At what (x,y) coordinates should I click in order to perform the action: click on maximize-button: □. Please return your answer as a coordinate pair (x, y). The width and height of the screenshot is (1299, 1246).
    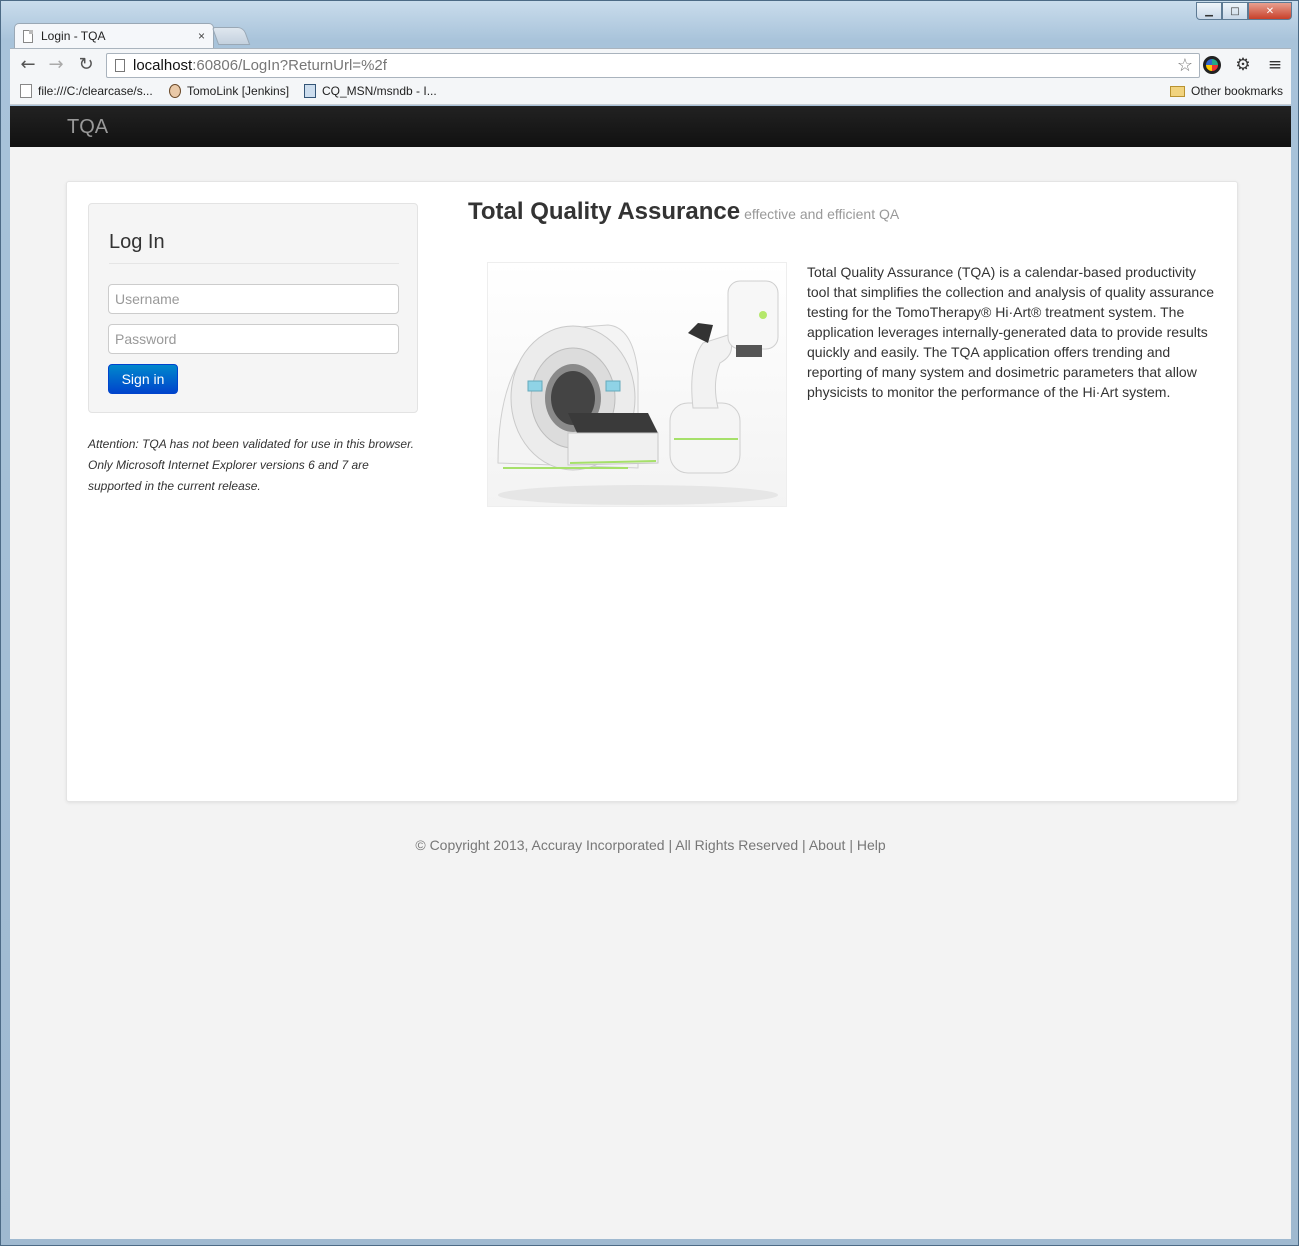
    Looking at the image, I should click on (1235, 11).